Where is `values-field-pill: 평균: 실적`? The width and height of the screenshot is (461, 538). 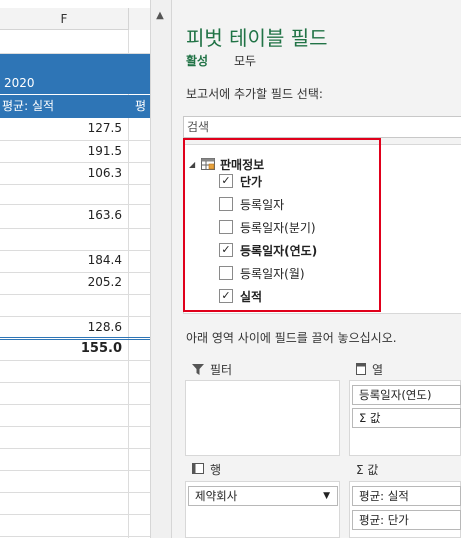
values-field-pill: 평균: 실적 is located at coordinates (406, 496).